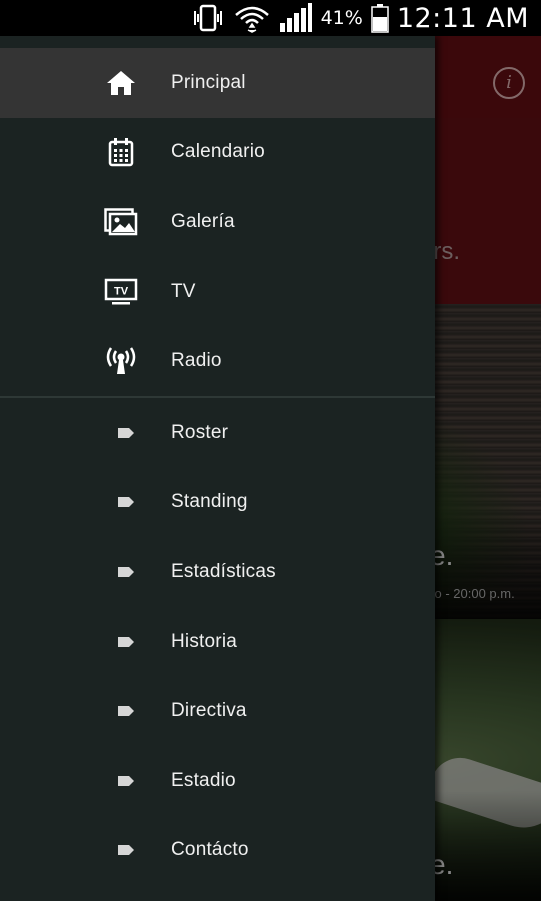 The width and height of the screenshot is (541, 901). I want to click on menu-item-galeria: Galería, so click(217, 222).